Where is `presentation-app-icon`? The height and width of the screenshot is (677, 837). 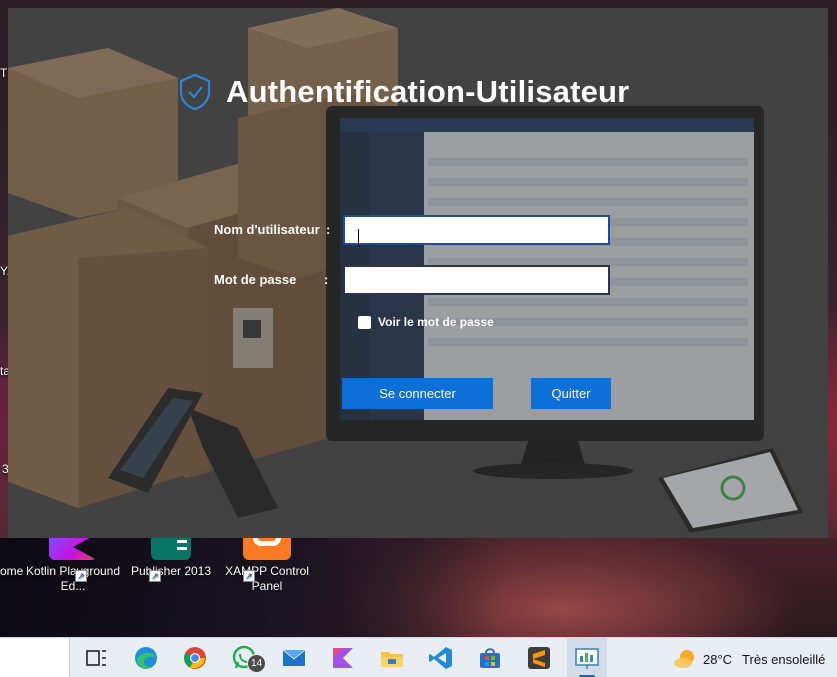
presentation-app-icon is located at coordinates (587, 658).